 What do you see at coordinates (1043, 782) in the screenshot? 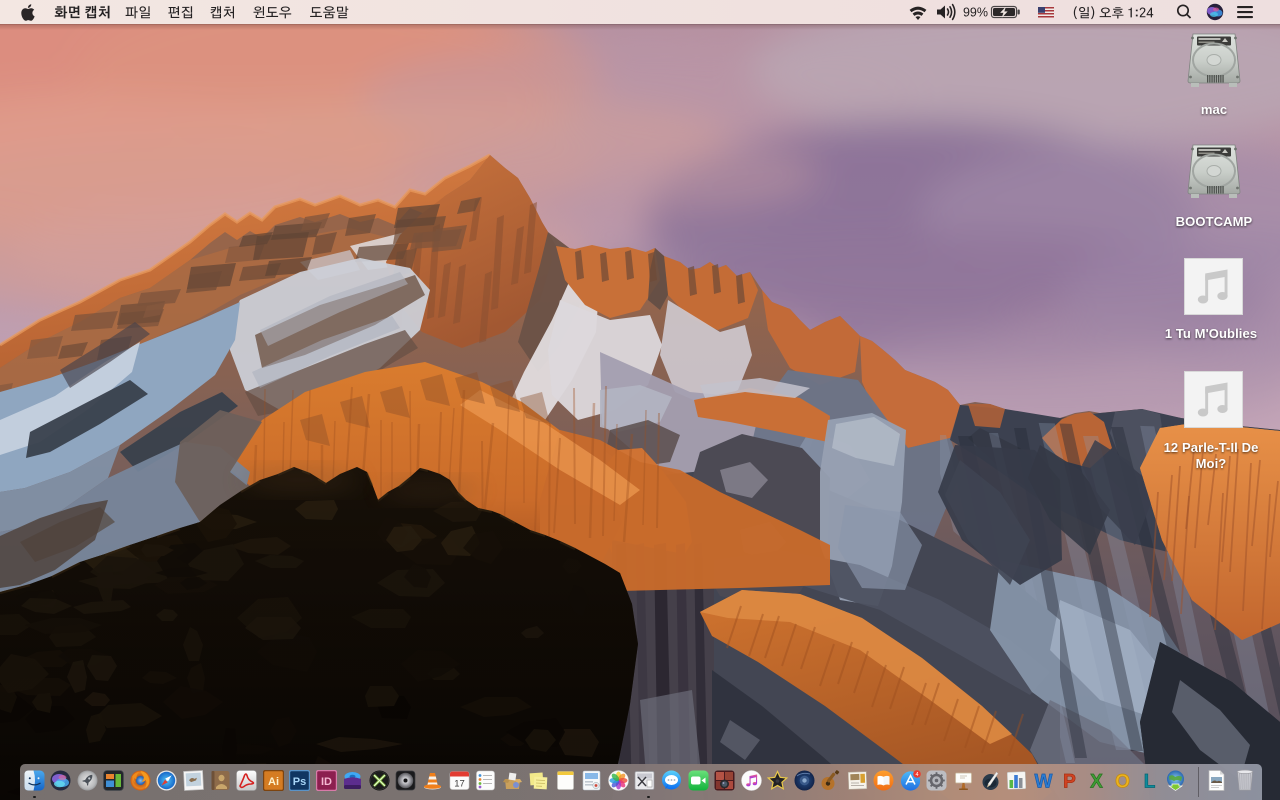
I see `svg-text: W` at bounding box center [1043, 782].